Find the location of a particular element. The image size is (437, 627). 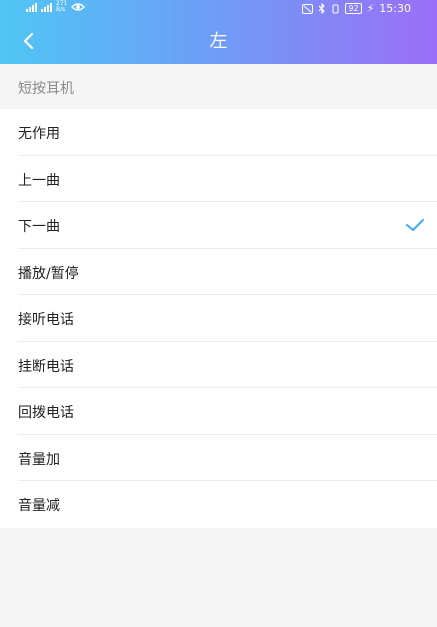

status-time: 15:30 is located at coordinates (395, 8).